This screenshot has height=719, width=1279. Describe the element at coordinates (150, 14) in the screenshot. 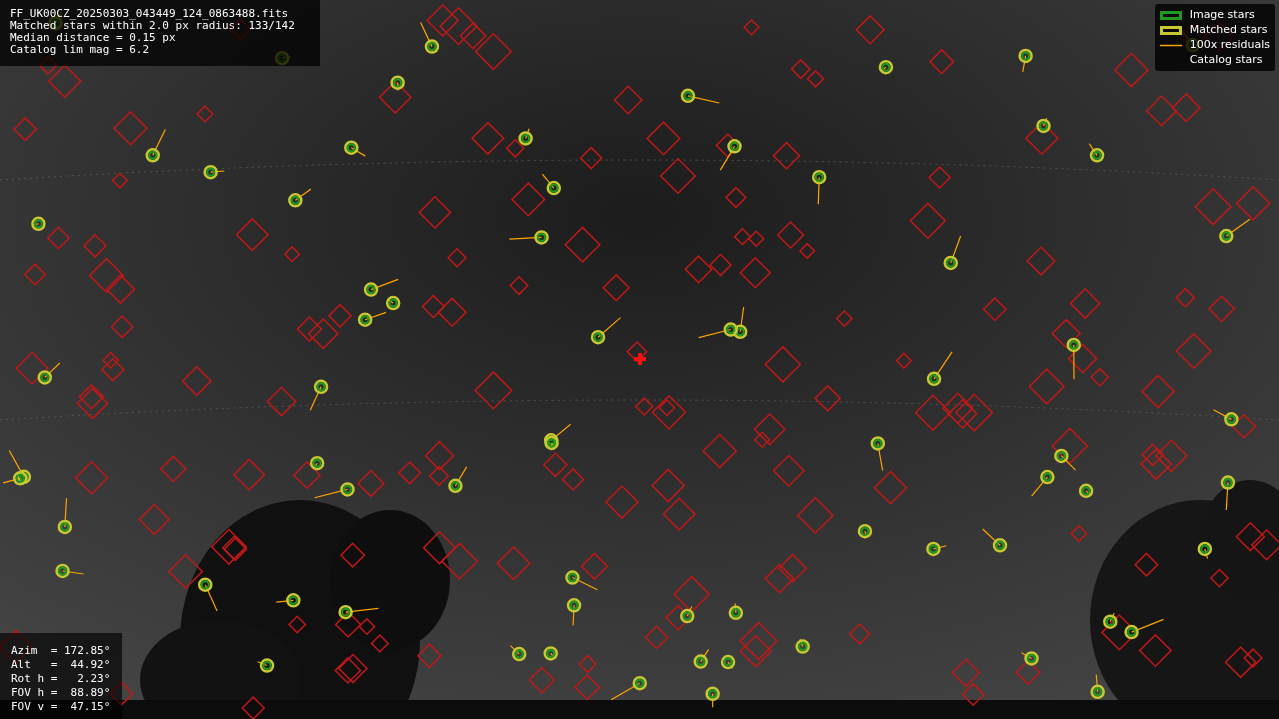

I see `info-text: FF_UK00CZ_20250303_043449_124_0863488.fits` at that location.